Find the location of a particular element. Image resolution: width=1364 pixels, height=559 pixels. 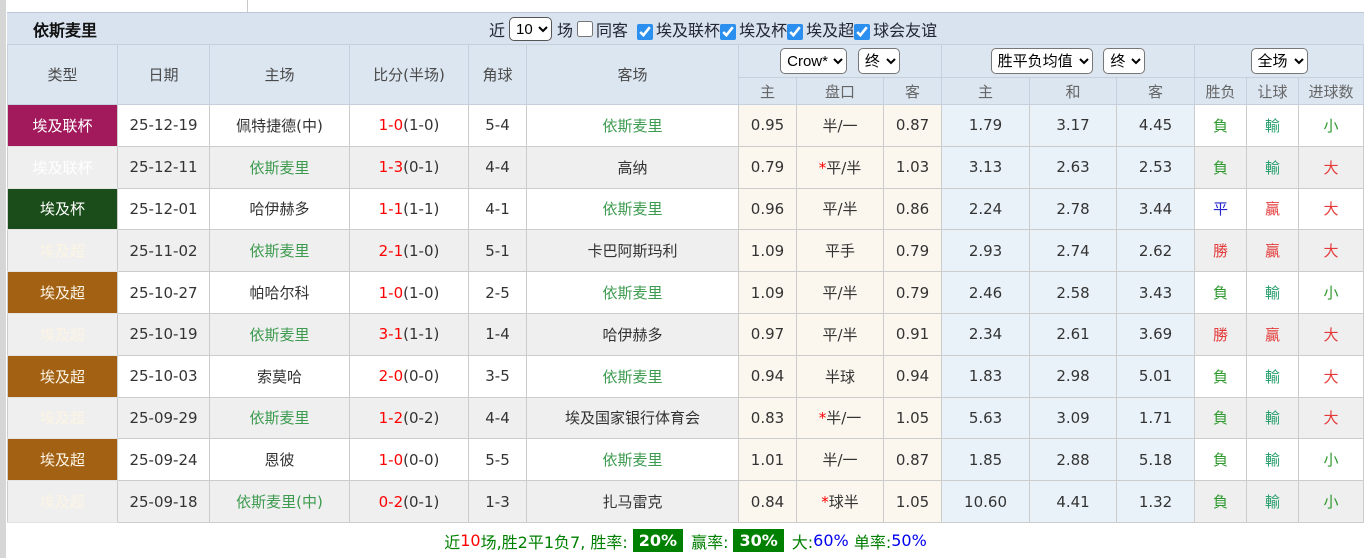

crow-home-odds-cell: 0.96 is located at coordinates (767, 209).